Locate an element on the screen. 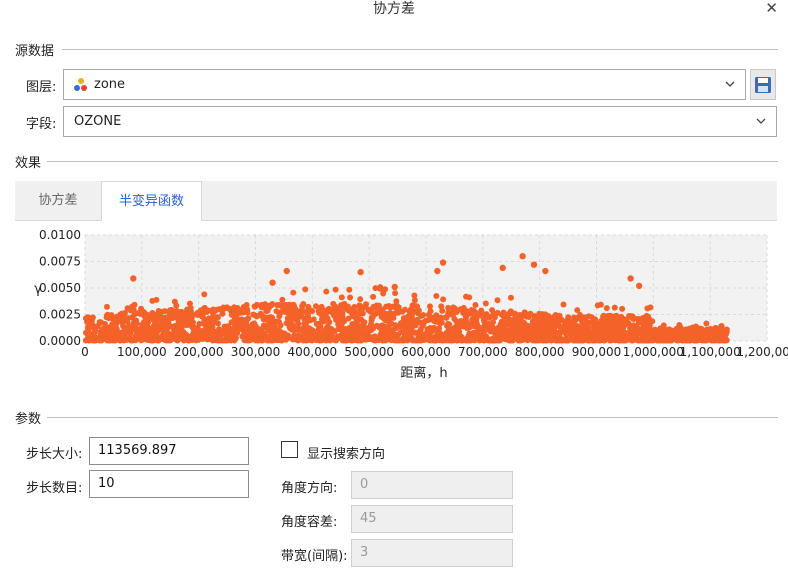 Image resolution: width=788 pixels, height=582 pixels. layer-select: zone is located at coordinates (404, 84).